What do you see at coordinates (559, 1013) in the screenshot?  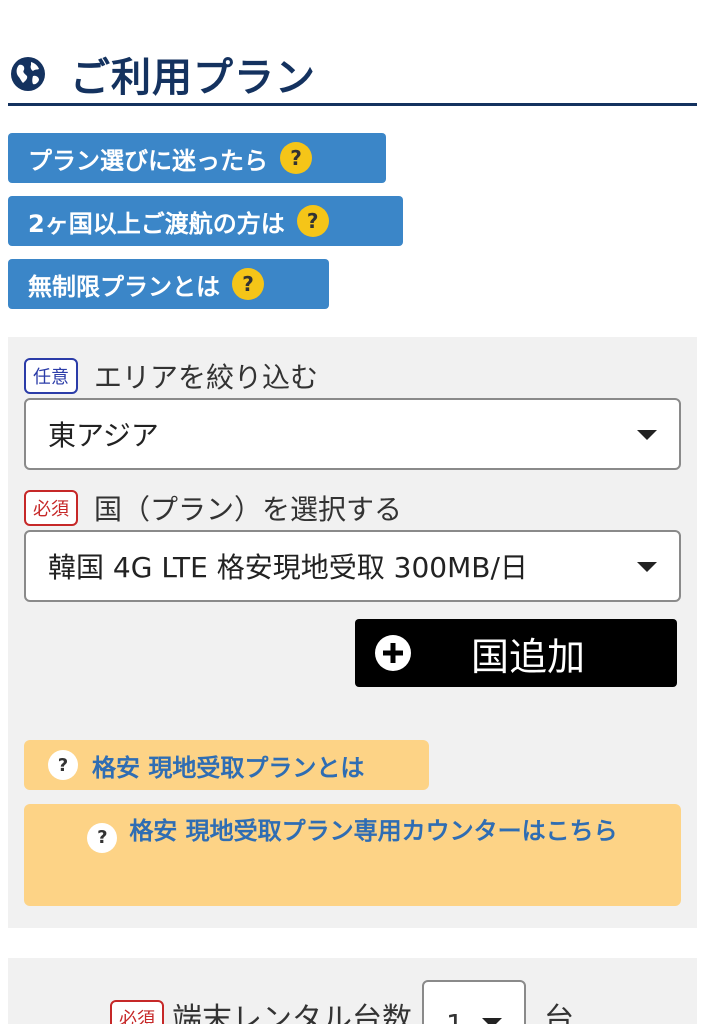 I see `rental-quantity-unit: 台` at bounding box center [559, 1013].